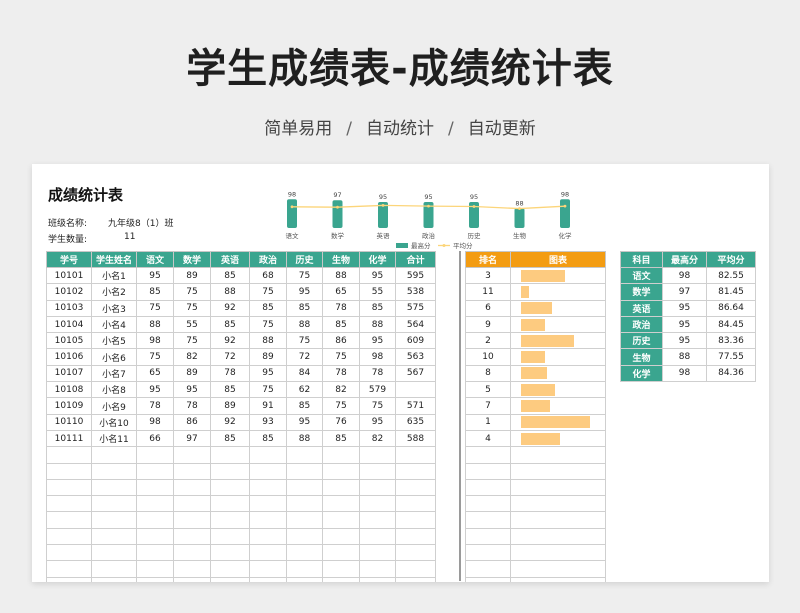  Describe the element at coordinates (268, 275) in the screenshot. I see `table-cell: 68` at that location.